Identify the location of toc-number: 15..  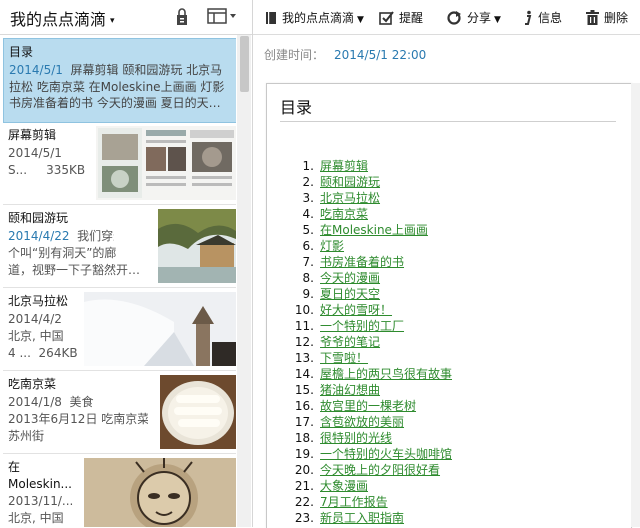
(304, 390).